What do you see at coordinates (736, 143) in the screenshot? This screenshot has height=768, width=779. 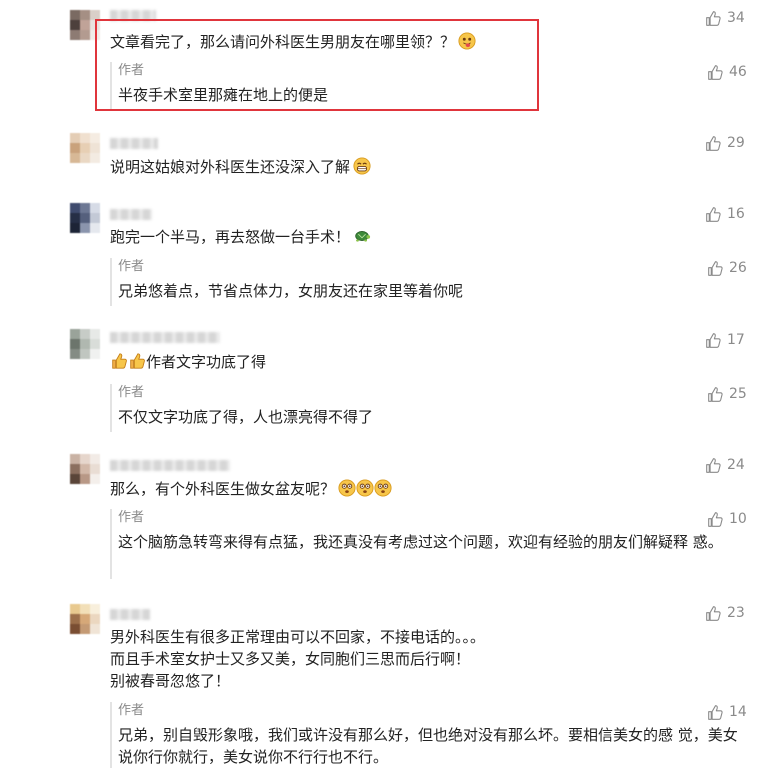 I see `like-count: 29` at bounding box center [736, 143].